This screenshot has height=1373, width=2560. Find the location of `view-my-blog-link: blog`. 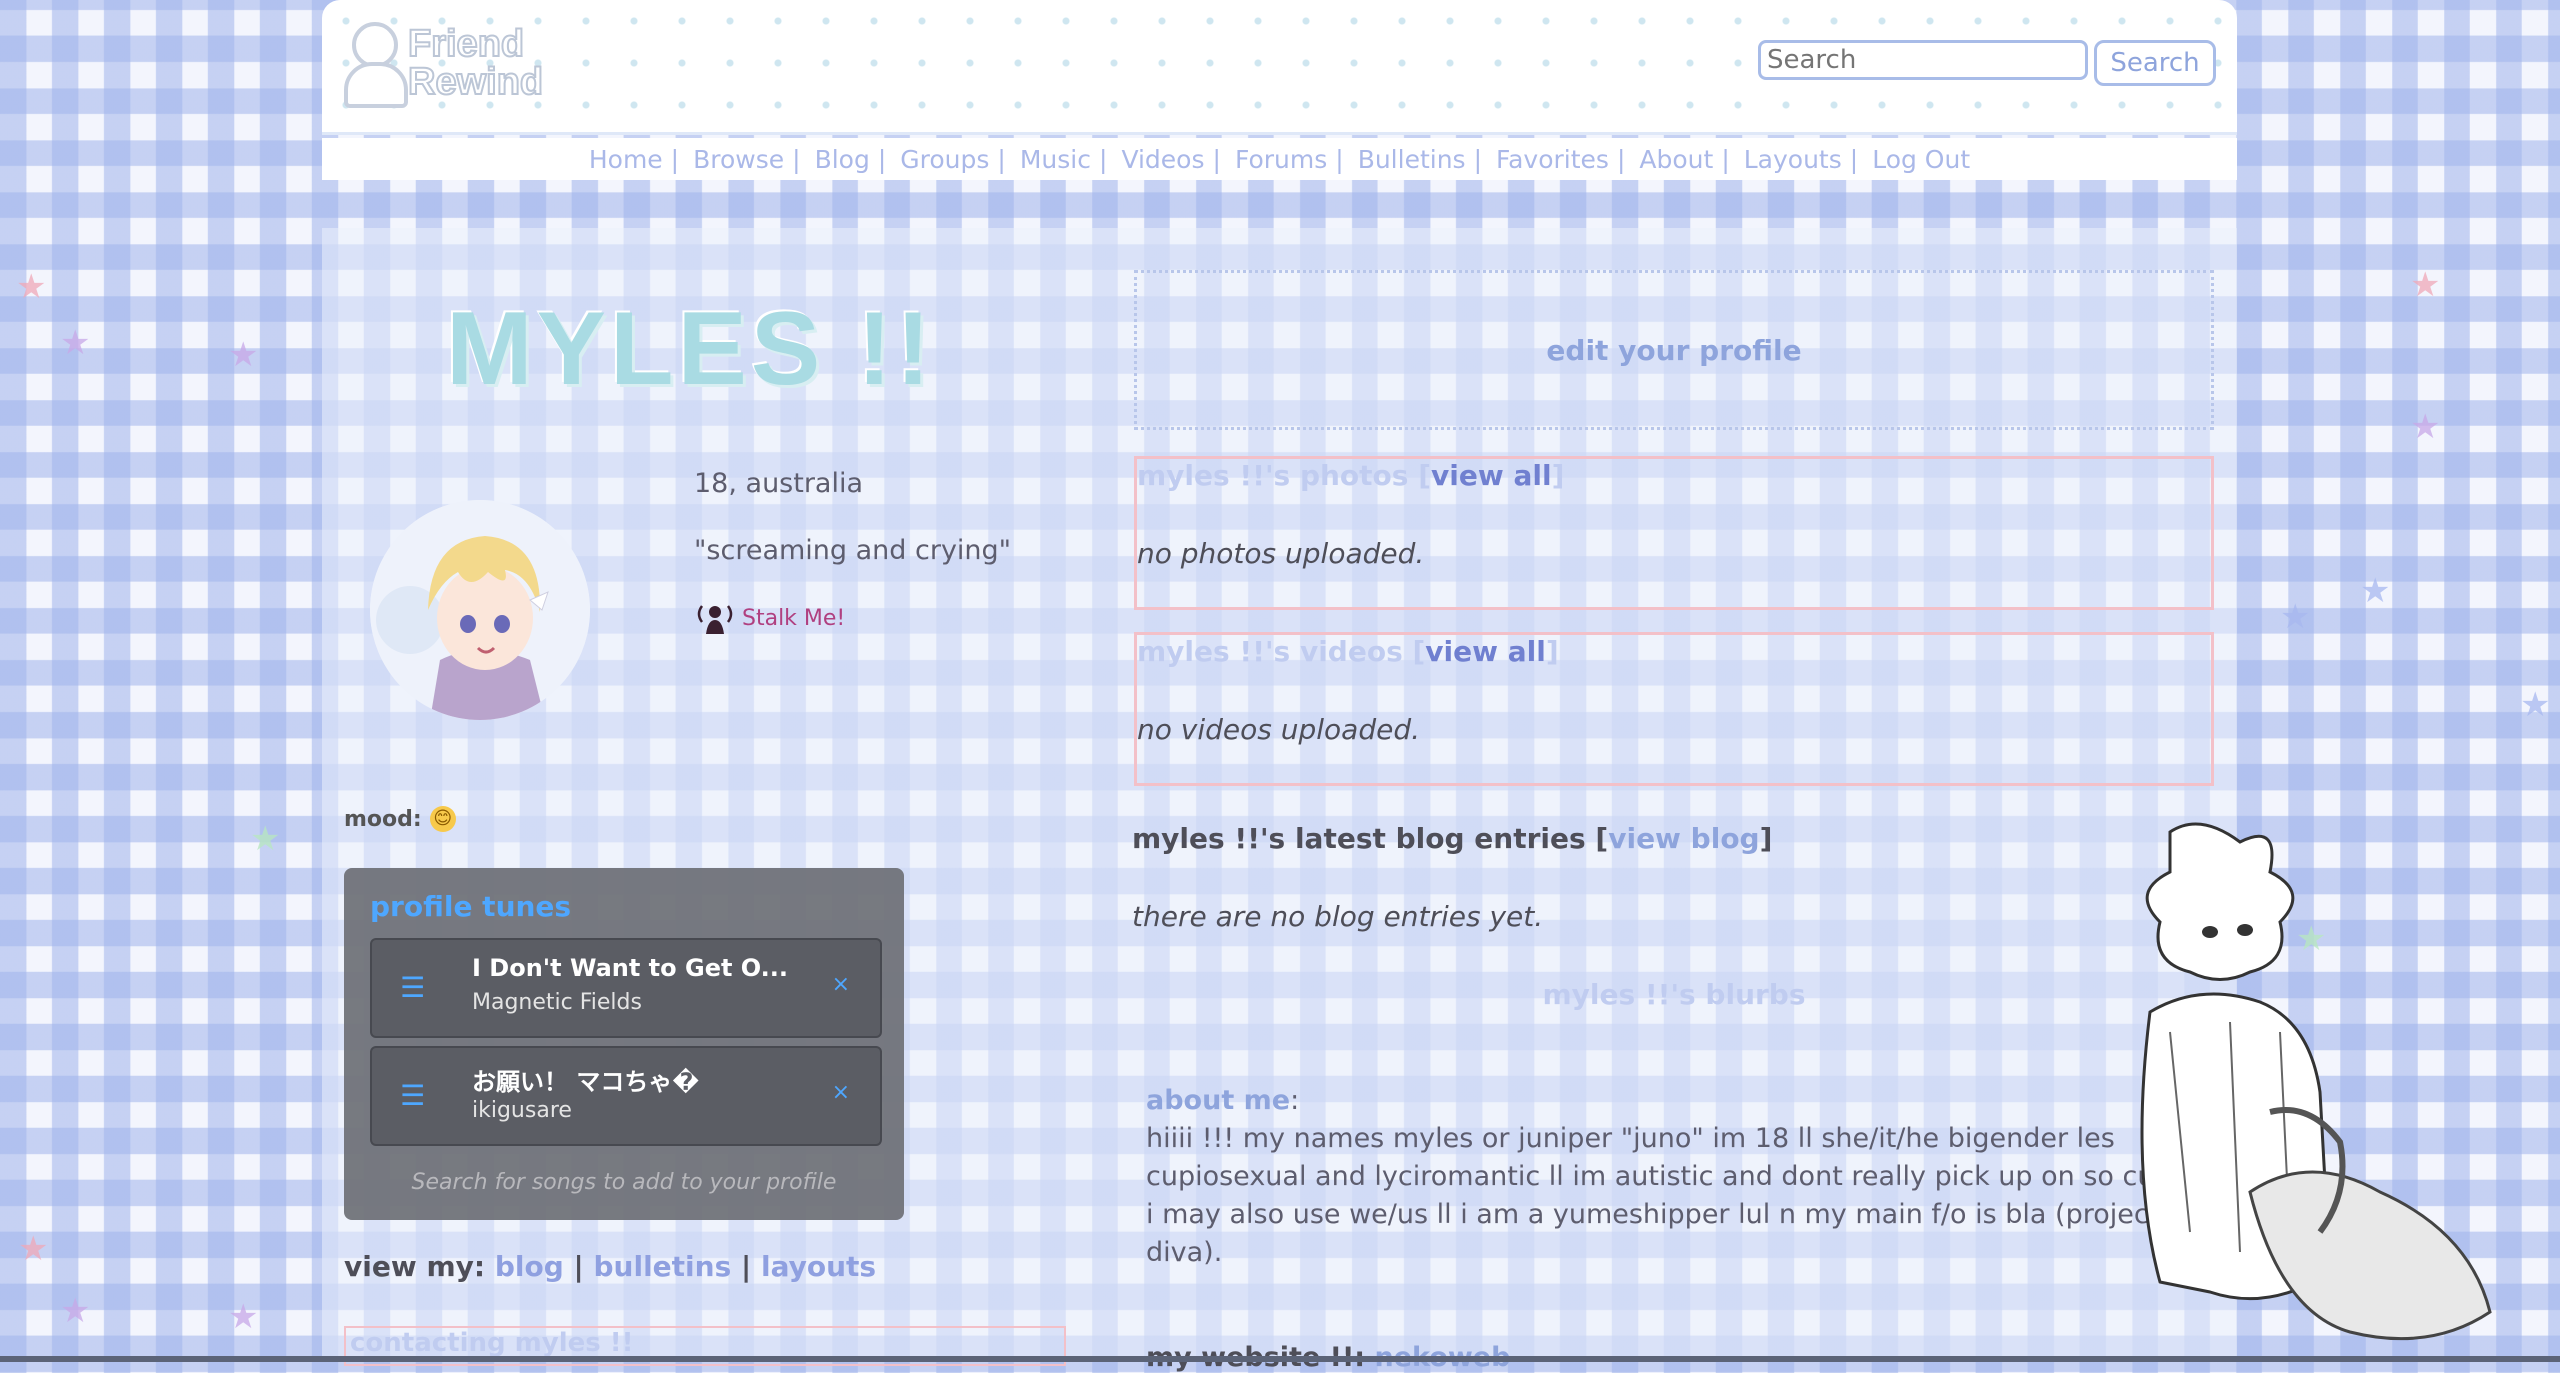

view-my-blog-link: blog is located at coordinates (529, 1266).